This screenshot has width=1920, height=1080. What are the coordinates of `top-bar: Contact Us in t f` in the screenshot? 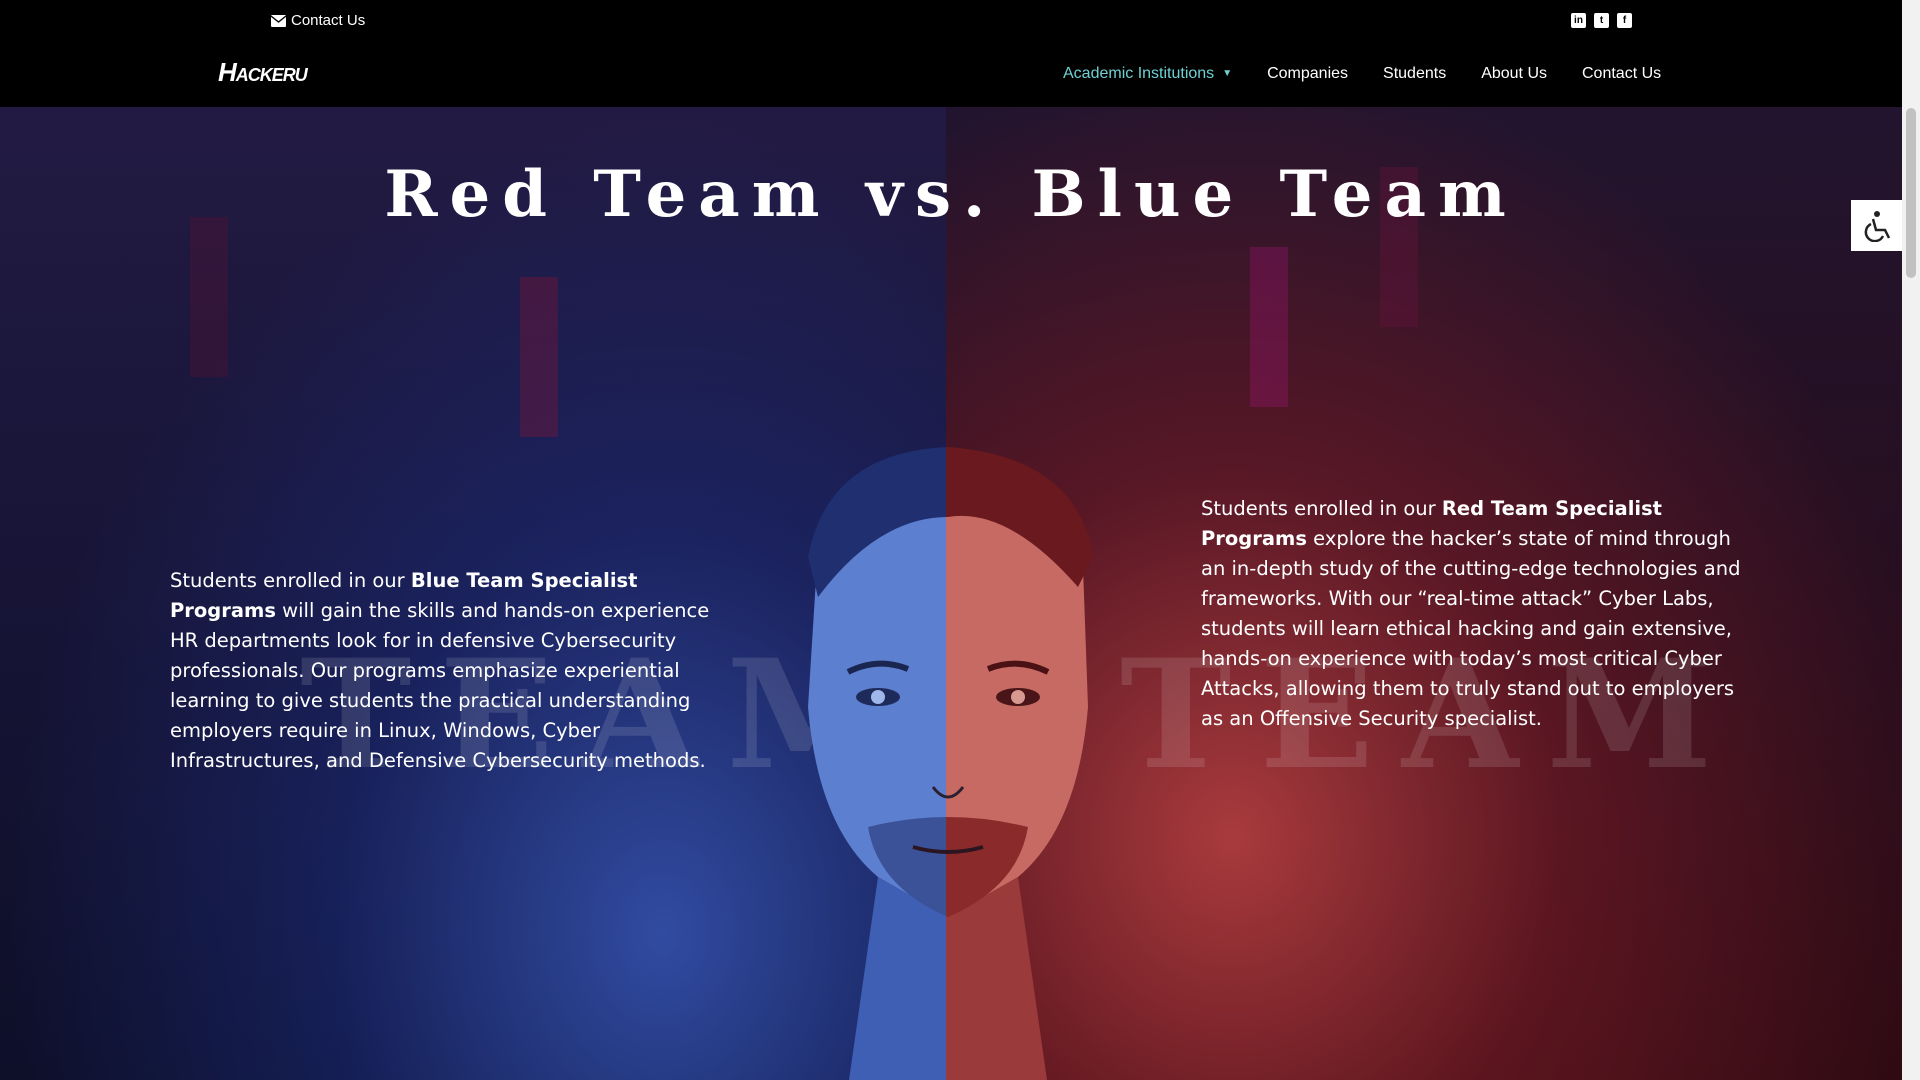 It's located at (951, 20).